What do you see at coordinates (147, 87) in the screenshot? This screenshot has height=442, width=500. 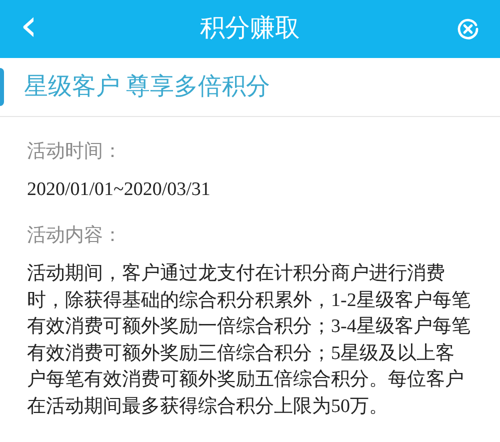 I see `banner-title: 星级客户 尊享多倍积分` at bounding box center [147, 87].